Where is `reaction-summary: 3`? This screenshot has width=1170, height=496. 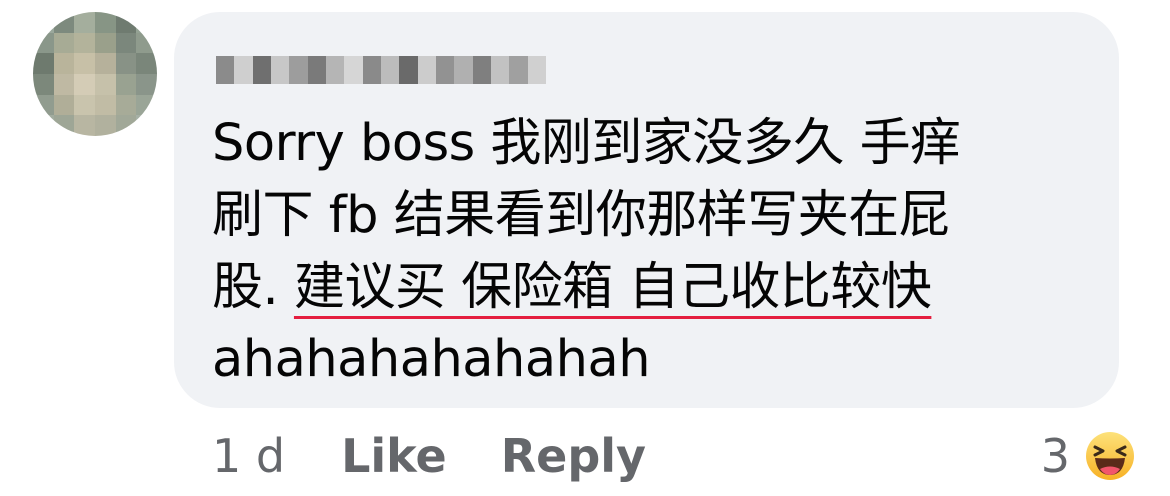
reaction-summary: 3 is located at coordinates (1089, 456).